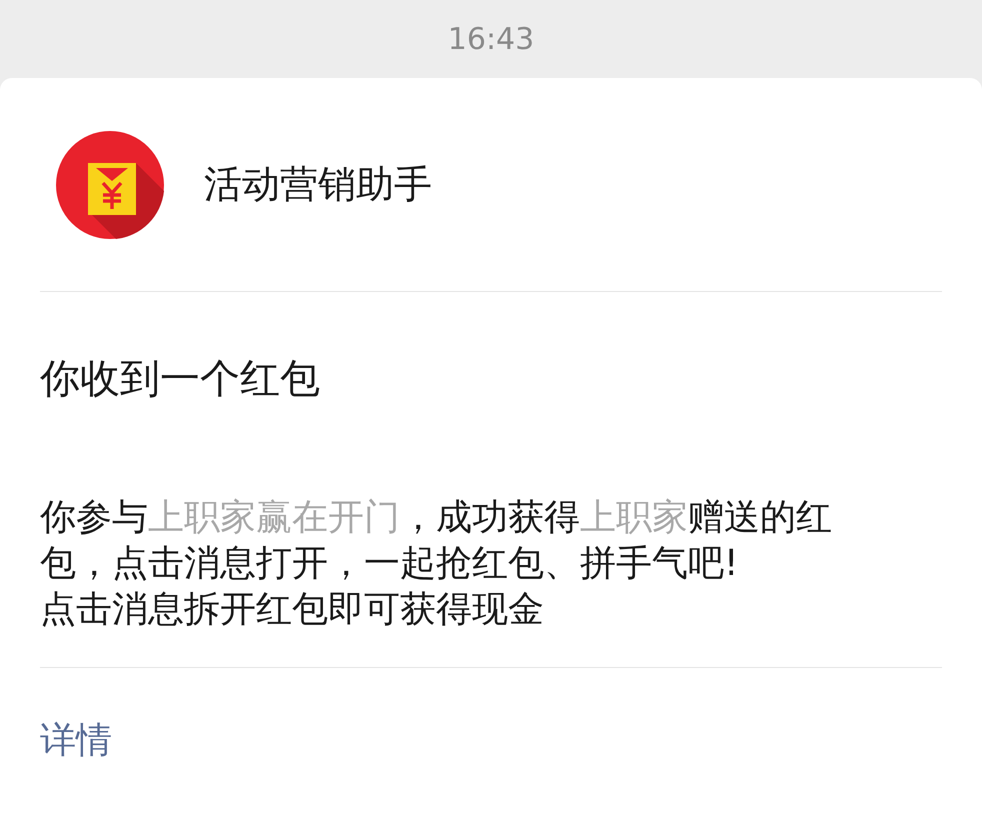  I want to click on status-time: 16:43, so click(491, 39).